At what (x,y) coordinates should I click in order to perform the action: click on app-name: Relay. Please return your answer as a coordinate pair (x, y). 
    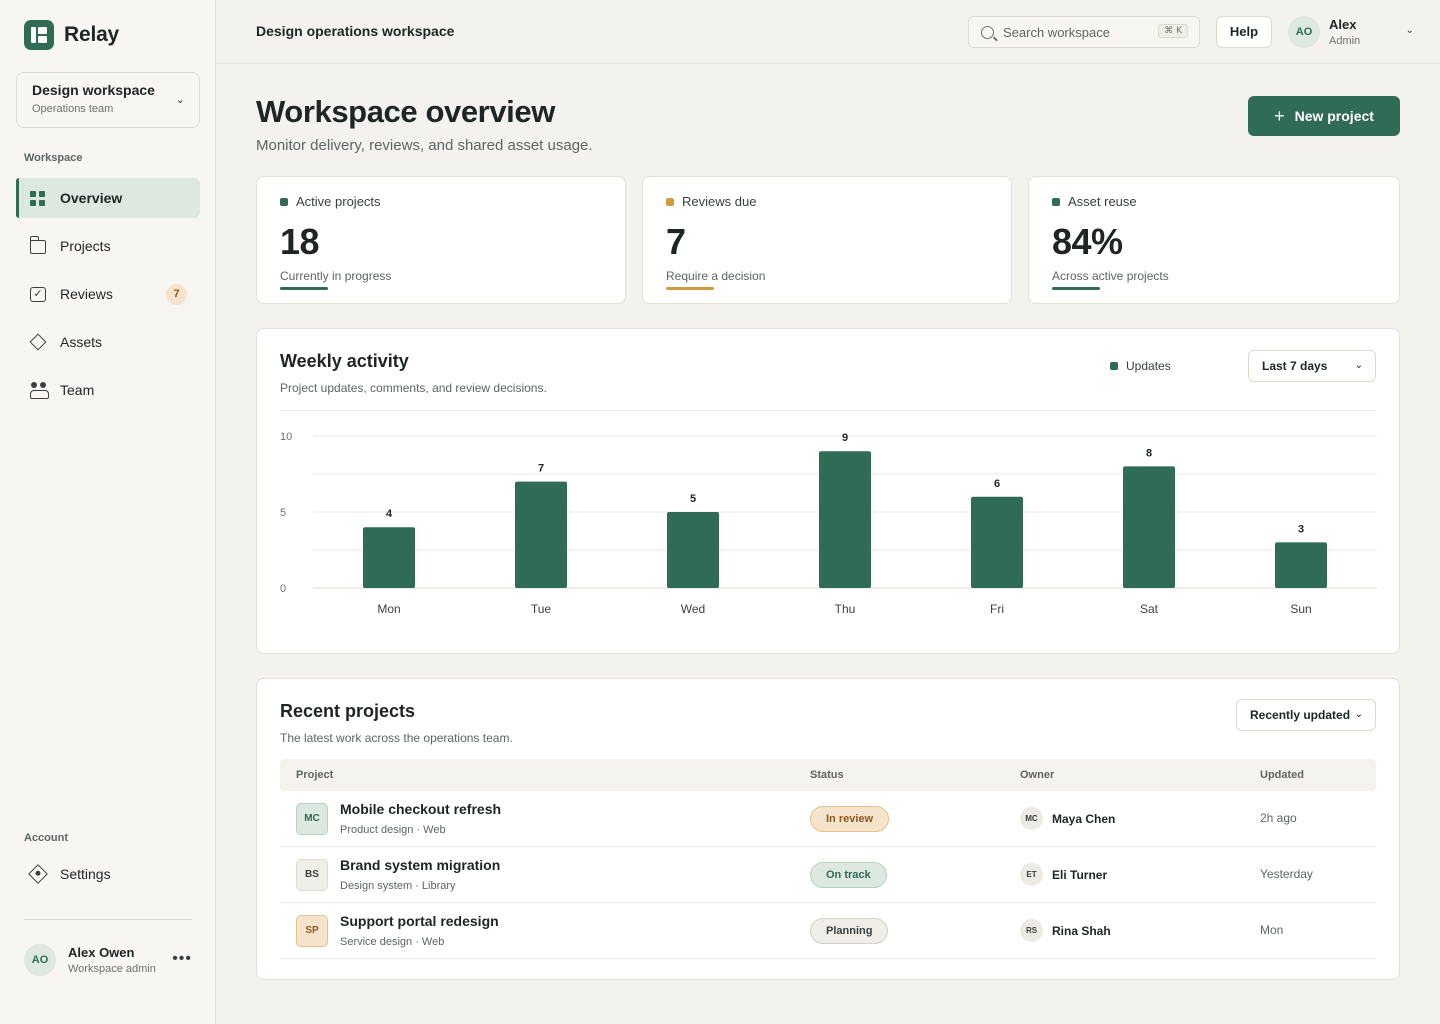
    Looking at the image, I should click on (92, 34).